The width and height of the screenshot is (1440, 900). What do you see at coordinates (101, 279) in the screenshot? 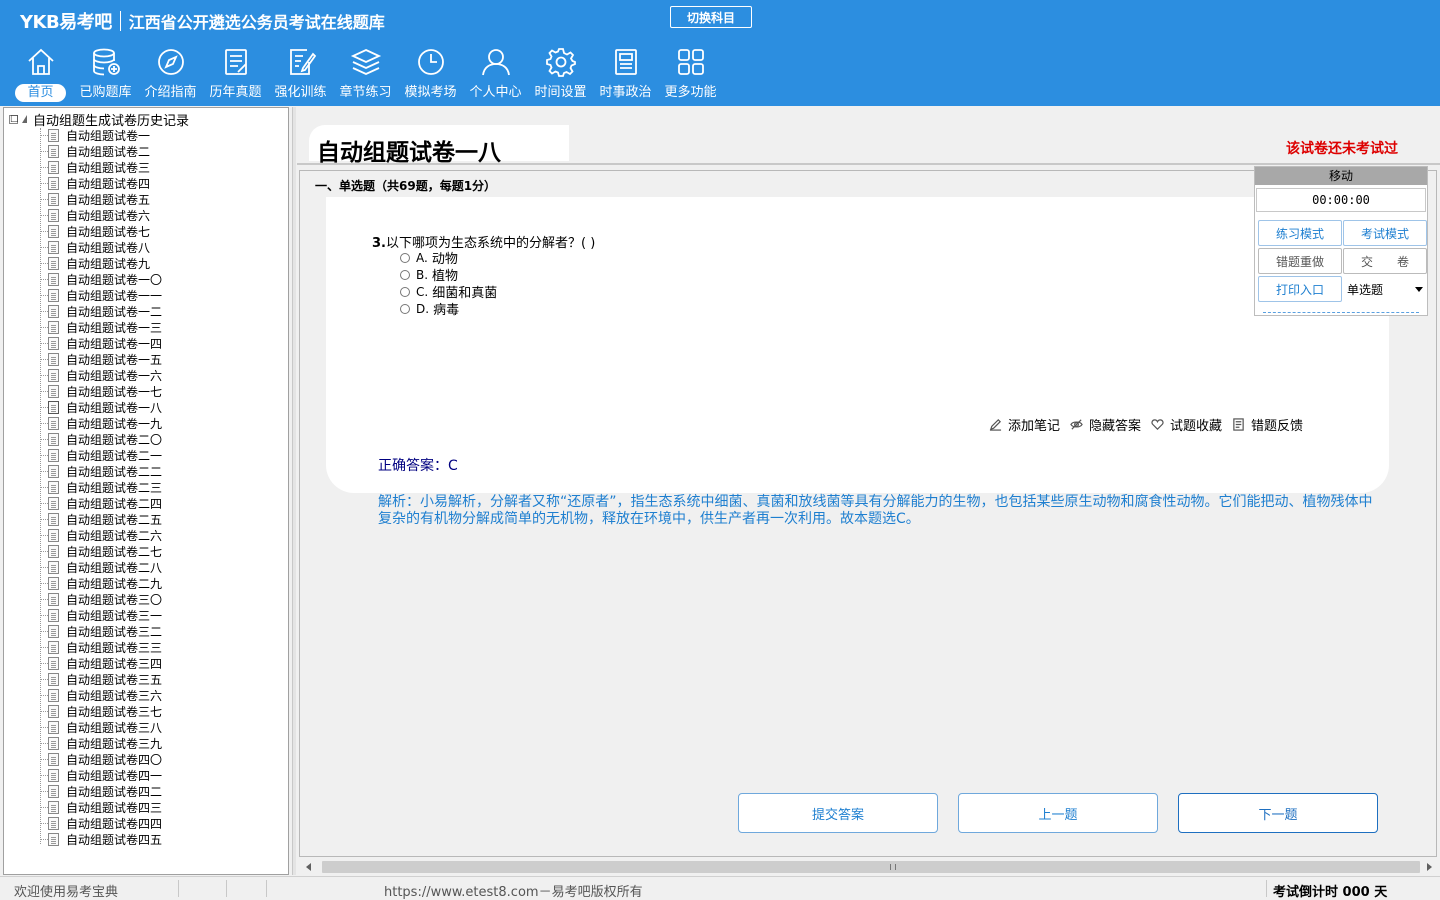
I see `tree-item: 自动组题试卷一〇` at bounding box center [101, 279].